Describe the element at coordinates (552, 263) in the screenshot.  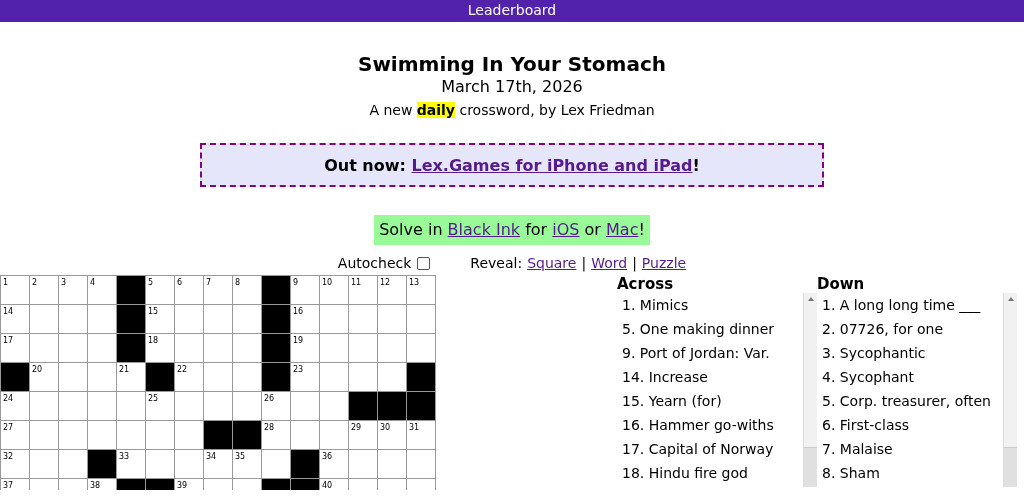
I see `reveal-link: Square` at that location.